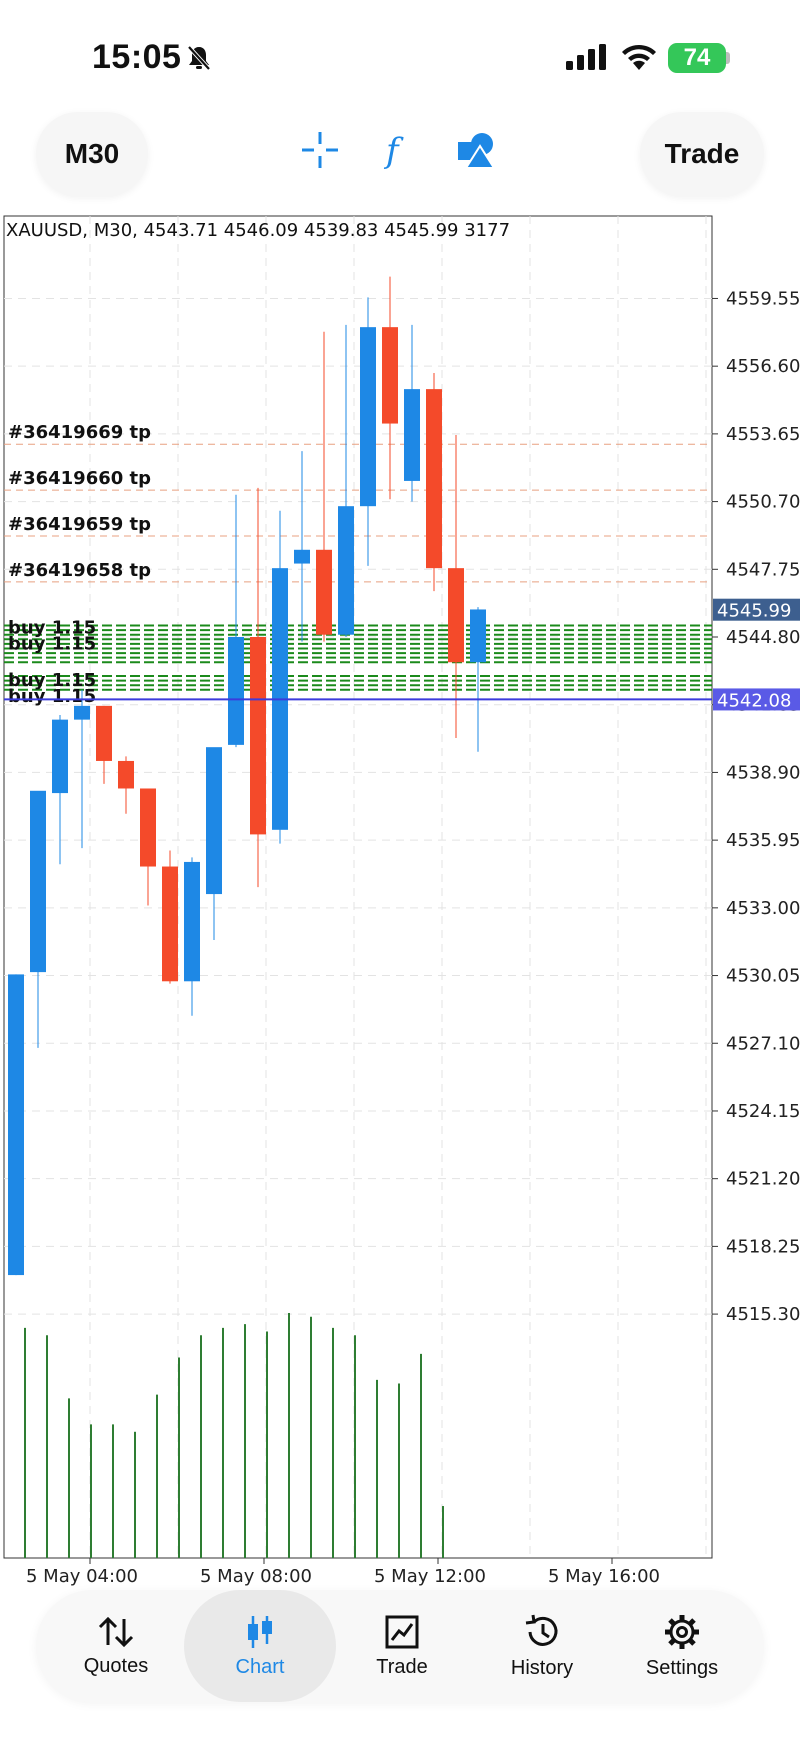 The image size is (800, 1739). I want to click on x-tick-label: 5 May 12:00, so click(430, 1576).